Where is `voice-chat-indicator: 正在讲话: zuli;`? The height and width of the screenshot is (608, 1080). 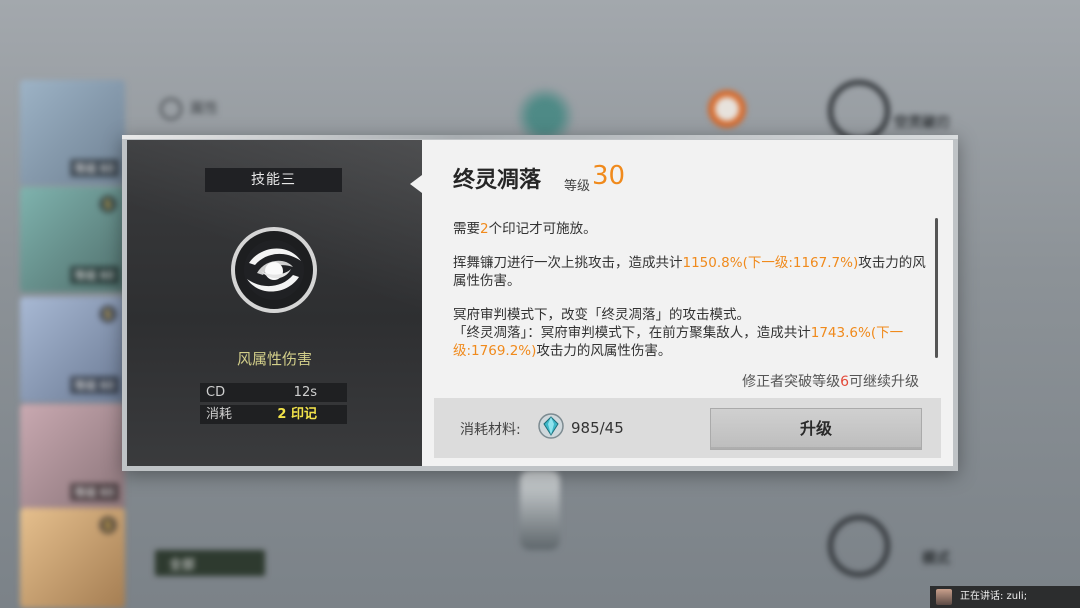 voice-chat-indicator: 正在讲话: zuli; is located at coordinates (1005, 597).